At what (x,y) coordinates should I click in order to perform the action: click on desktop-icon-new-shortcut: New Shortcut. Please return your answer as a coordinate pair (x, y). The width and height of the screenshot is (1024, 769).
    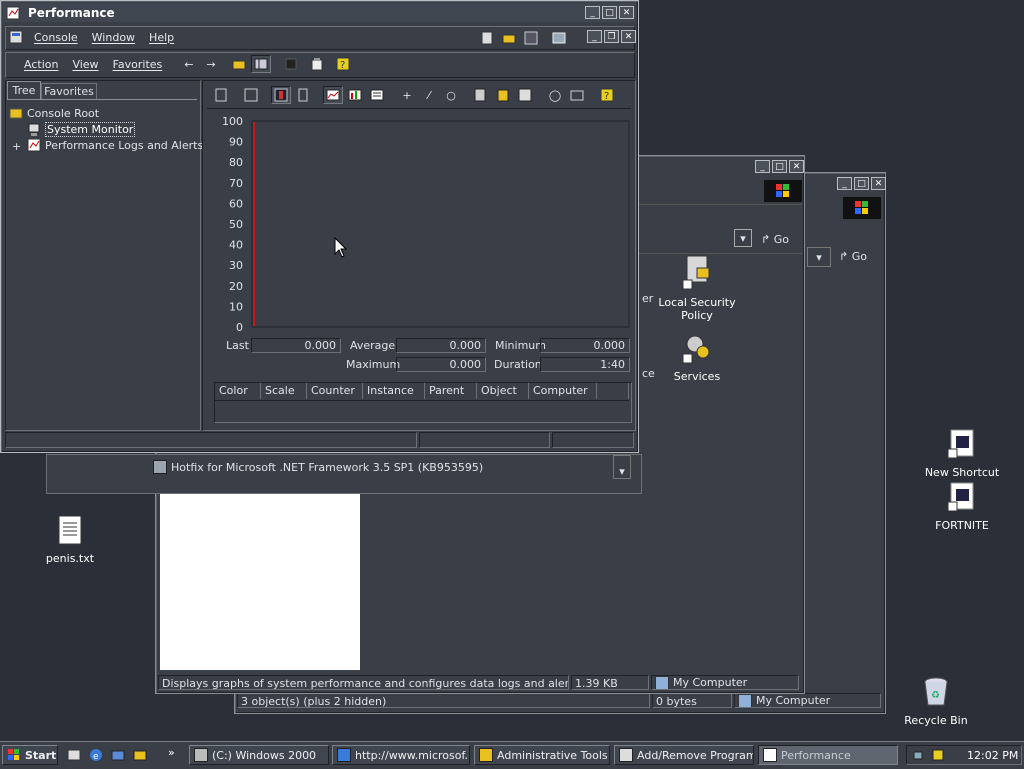
    Looking at the image, I should click on (962, 453).